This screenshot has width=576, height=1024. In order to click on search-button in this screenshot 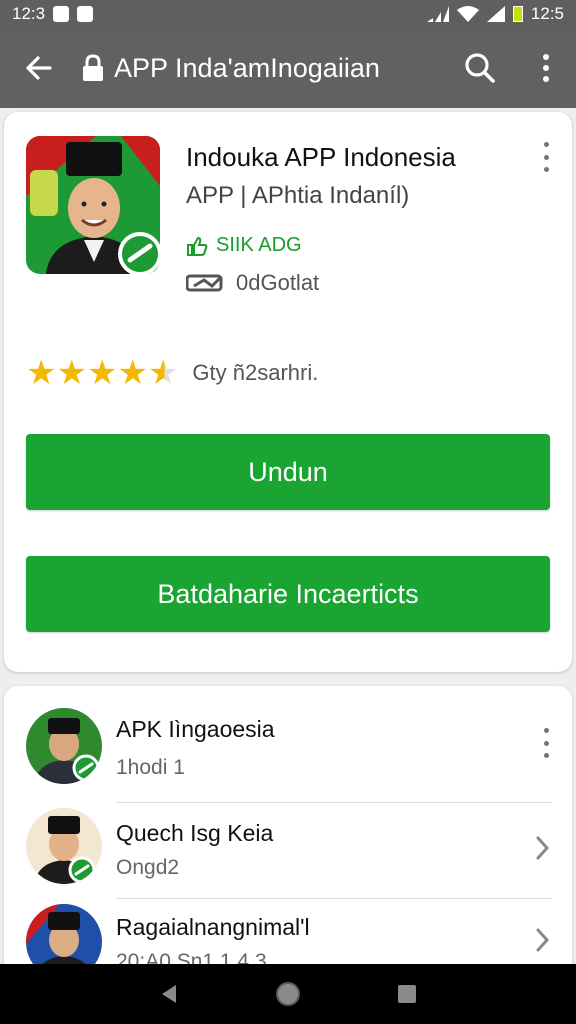, I will do `click(480, 68)`.